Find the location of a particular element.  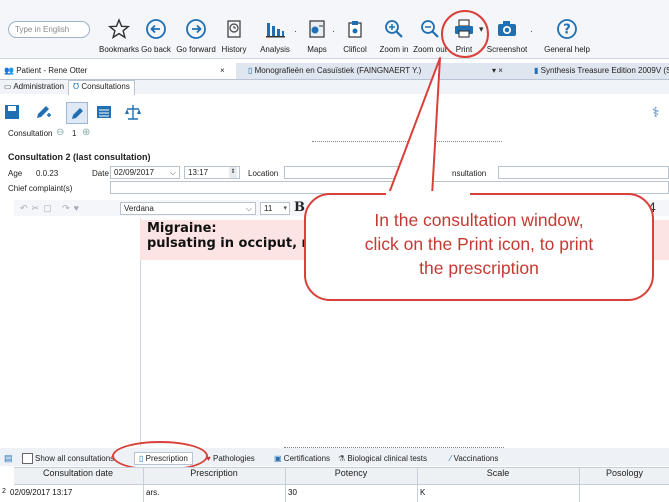

new-consultation-icon is located at coordinates (43, 113).